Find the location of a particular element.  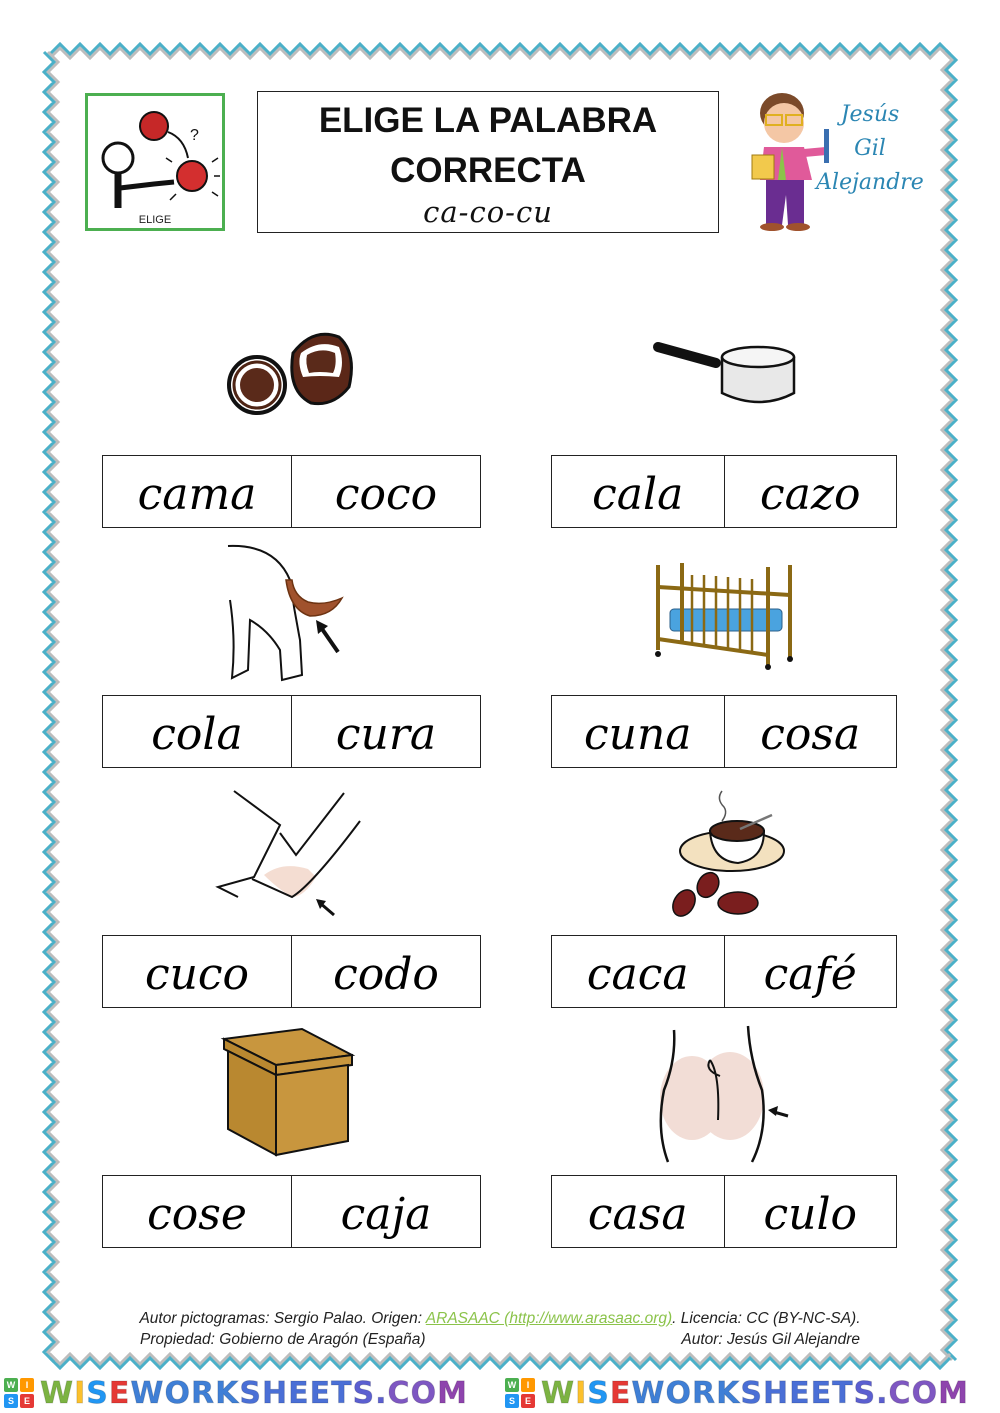

coffee-icon is located at coordinates (728, 853).